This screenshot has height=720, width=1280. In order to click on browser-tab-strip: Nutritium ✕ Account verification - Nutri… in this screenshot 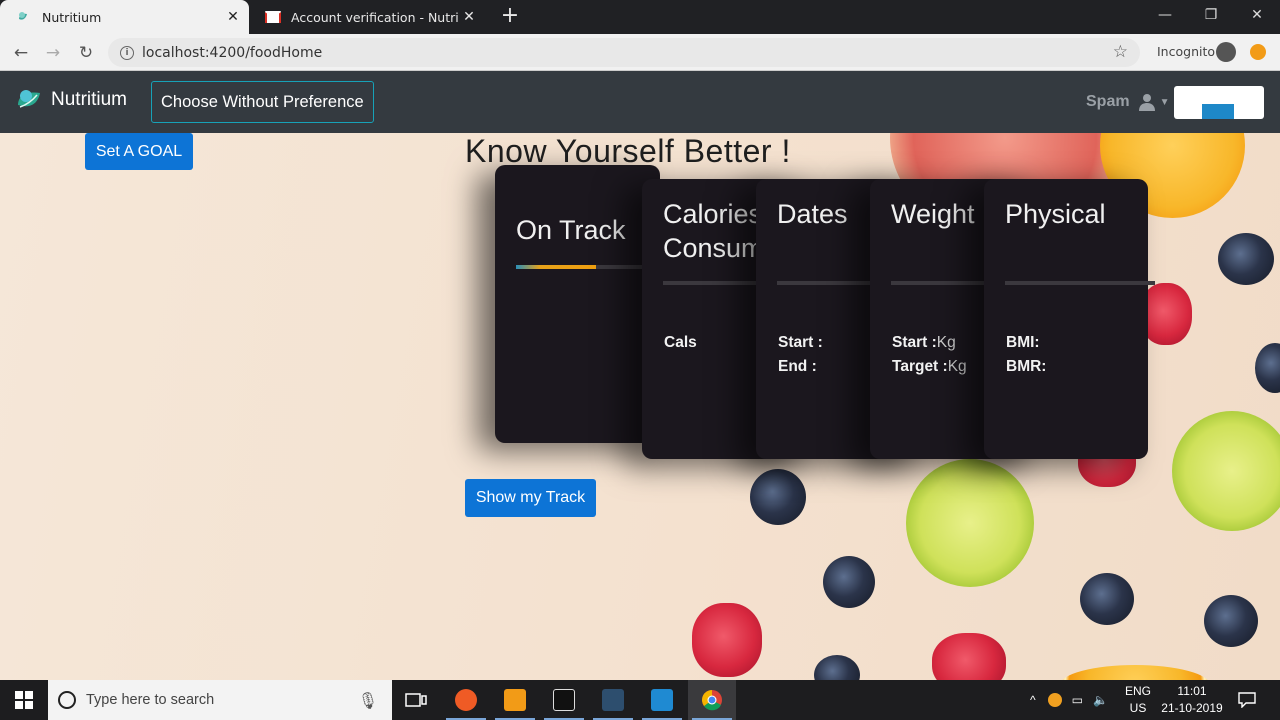, I will do `click(640, 17)`.